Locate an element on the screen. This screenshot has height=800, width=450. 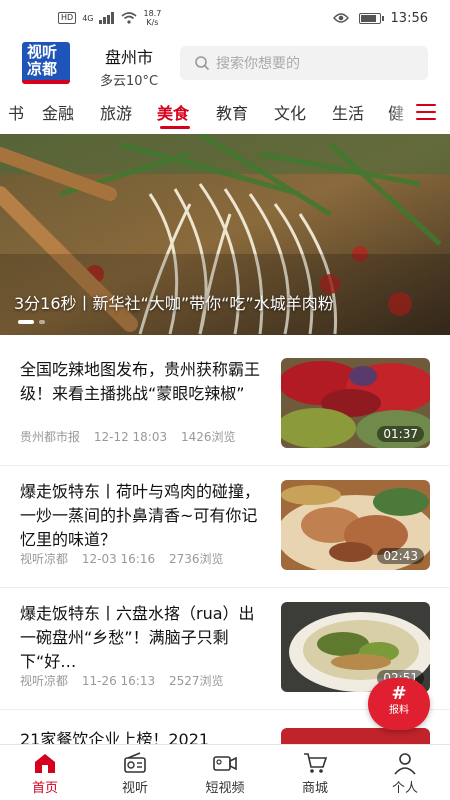
news-date: 12-12 18:03 is located at coordinates (130, 437).